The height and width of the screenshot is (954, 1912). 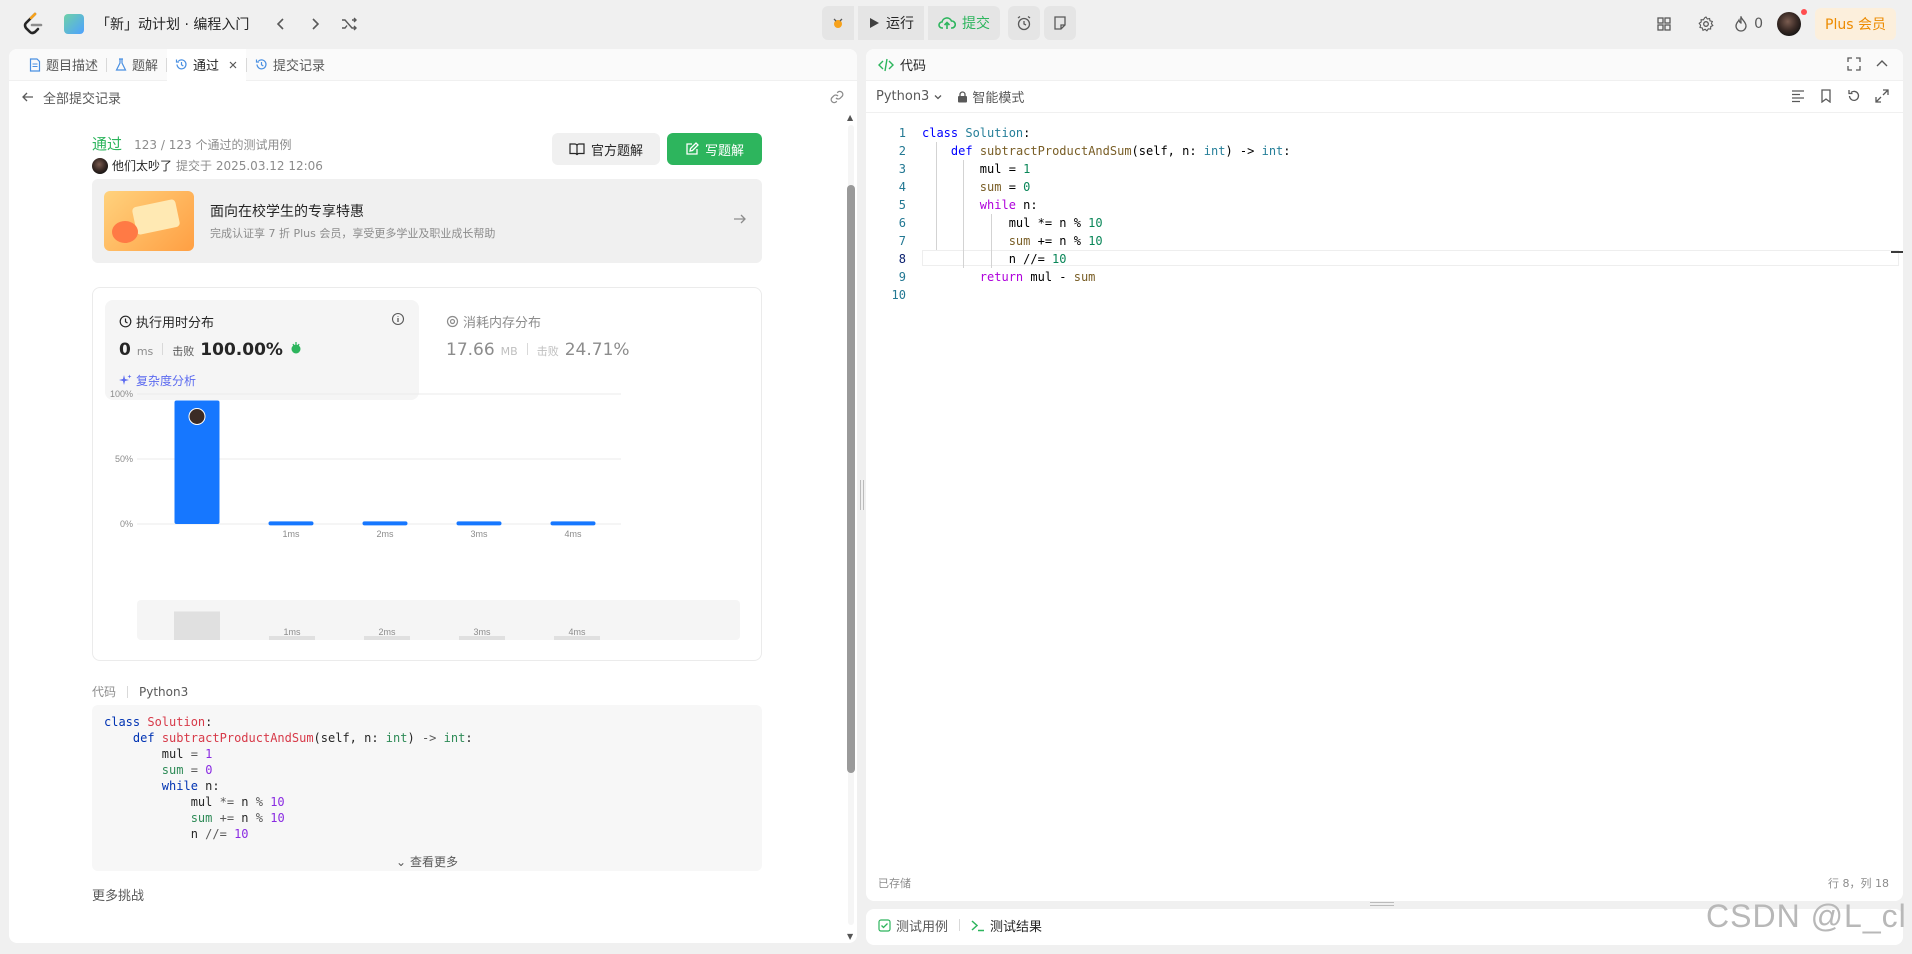 What do you see at coordinates (573, 534) in the screenshot?
I see `x-tick-label: 4ms` at bounding box center [573, 534].